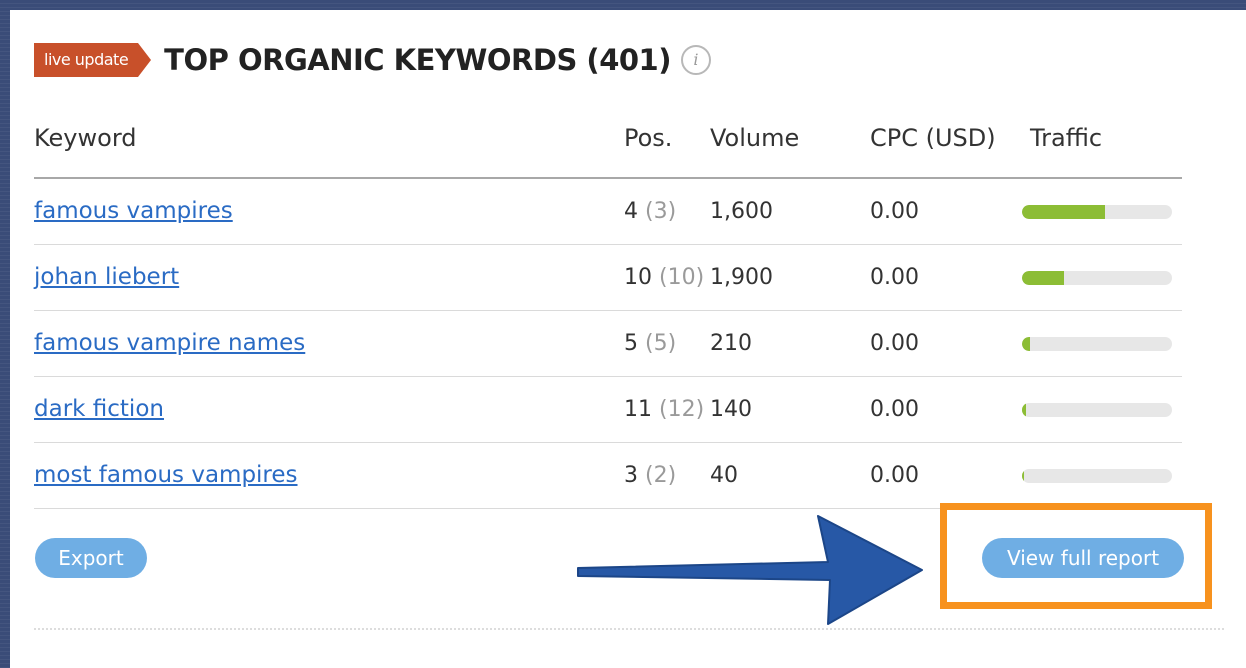 The image size is (1246, 668). What do you see at coordinates (133, 211) in the screenshot?
I see `keyword-link: famous vampires` at bounding box center [133, 211].